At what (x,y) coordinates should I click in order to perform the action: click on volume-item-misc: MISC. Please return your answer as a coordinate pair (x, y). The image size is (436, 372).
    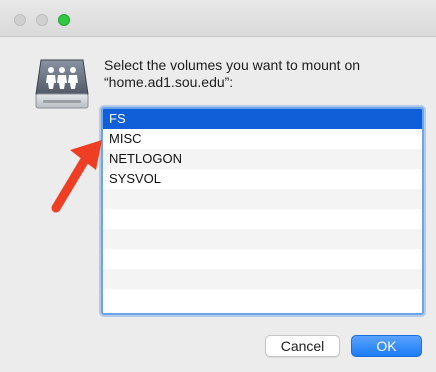
    Looking at the image, I should click on (262, 139).